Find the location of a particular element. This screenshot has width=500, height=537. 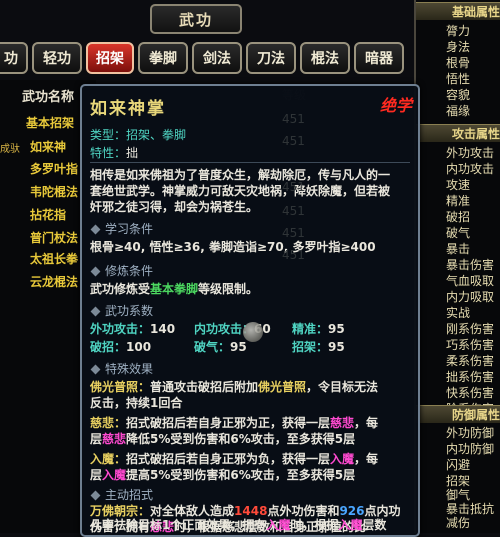

skill-desc-line: 奸邪之徒习得，却会为祸苍生。 is located at coordinates (174, 207).